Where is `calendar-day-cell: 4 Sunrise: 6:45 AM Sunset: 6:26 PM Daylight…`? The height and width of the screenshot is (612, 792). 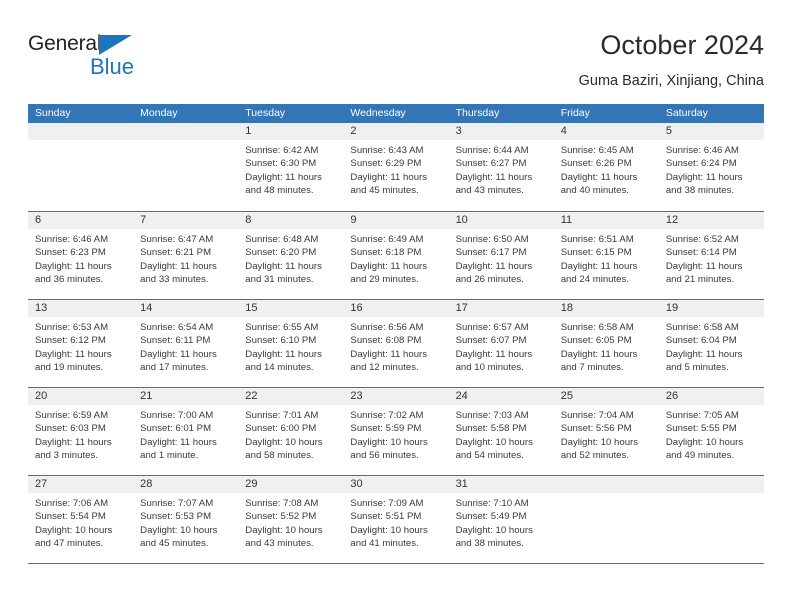
calendar-day-cell: 4 Sunrise: 6:45 AM Sunset: 6:26 PM Daylight… is located at coordinates (606, 167).